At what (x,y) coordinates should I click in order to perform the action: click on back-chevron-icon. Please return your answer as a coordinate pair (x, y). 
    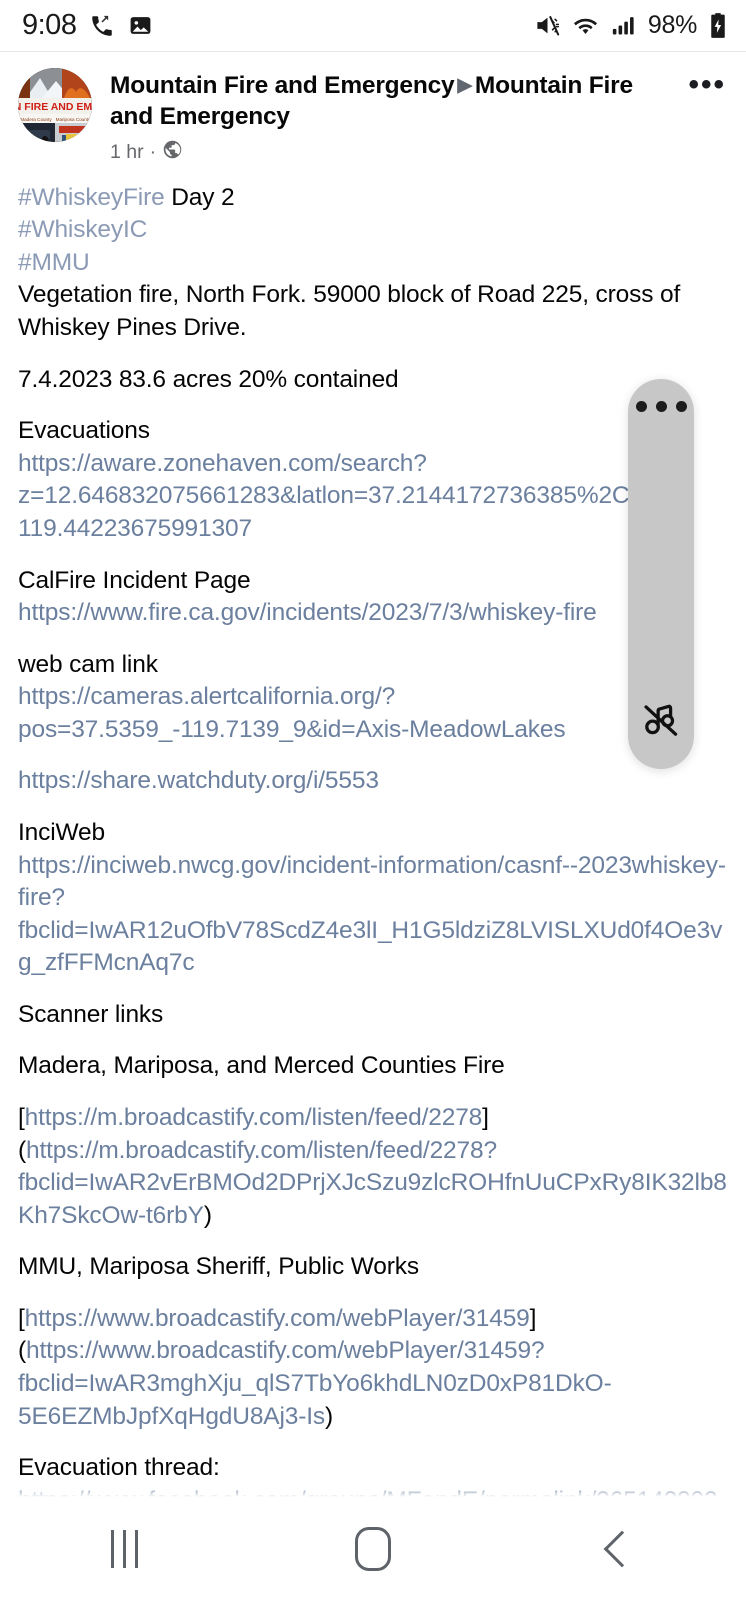
    Looking at the image, I should click on (622, 1548).